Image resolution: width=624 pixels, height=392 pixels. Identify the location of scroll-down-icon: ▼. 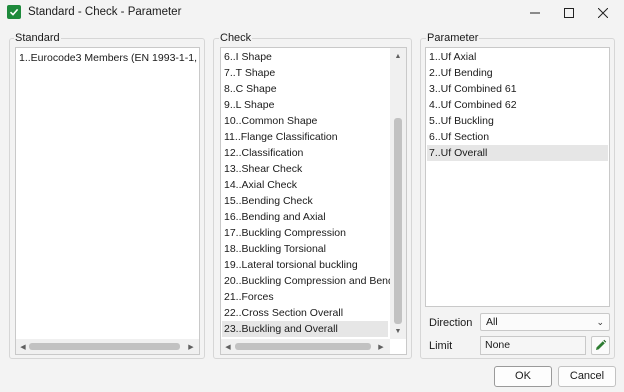
(398, 331).